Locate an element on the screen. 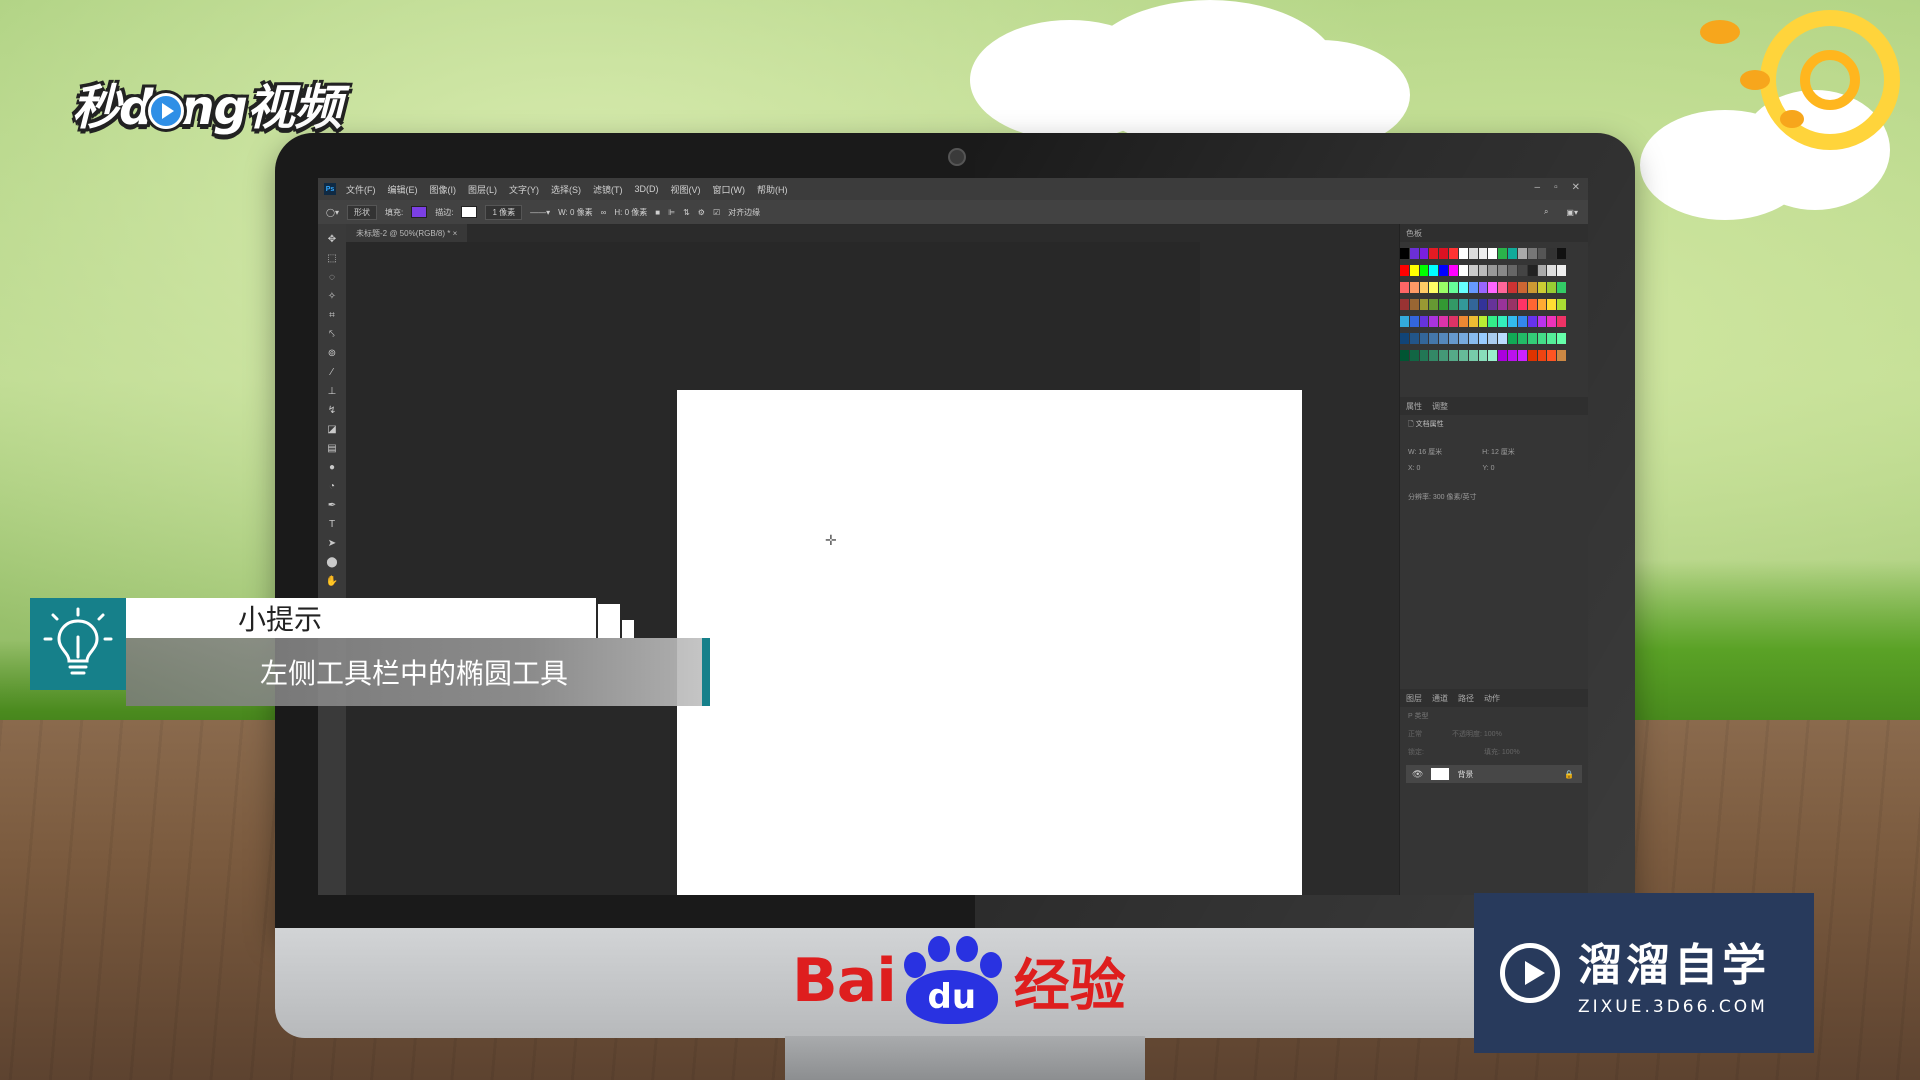 This screenshot has width=1920, height=1080. gear-icon: ⚙ is located at coordinates (701, 212).